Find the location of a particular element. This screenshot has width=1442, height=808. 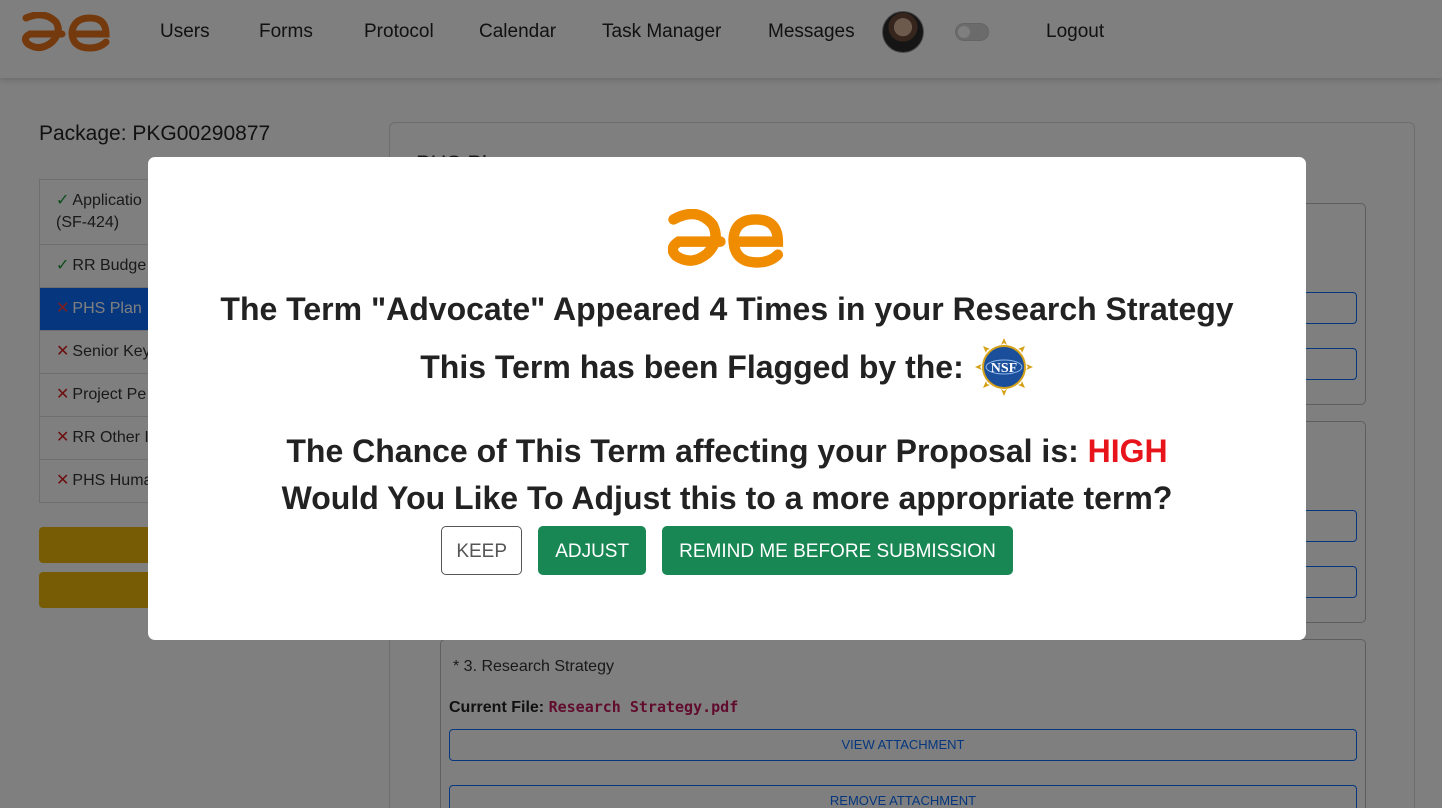

risk-level: HIGH is located at coordinates (1127, 451).